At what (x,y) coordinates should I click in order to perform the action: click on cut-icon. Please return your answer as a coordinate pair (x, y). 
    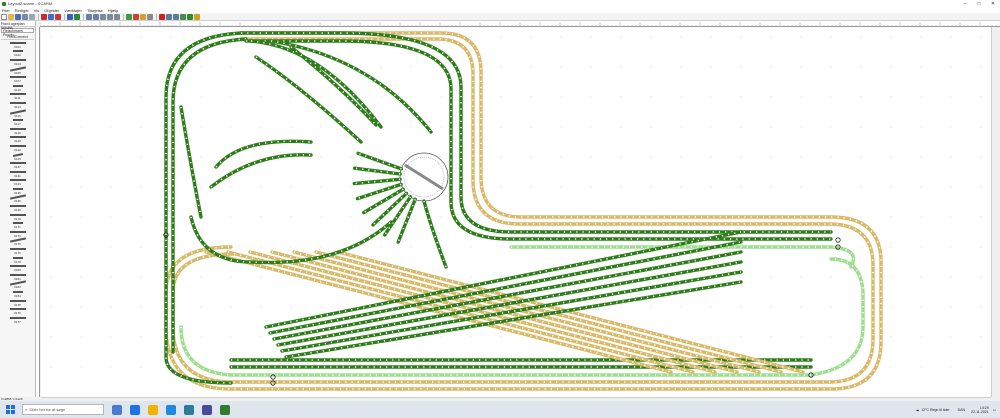
    Looking at the image, I should click on (44, 16).